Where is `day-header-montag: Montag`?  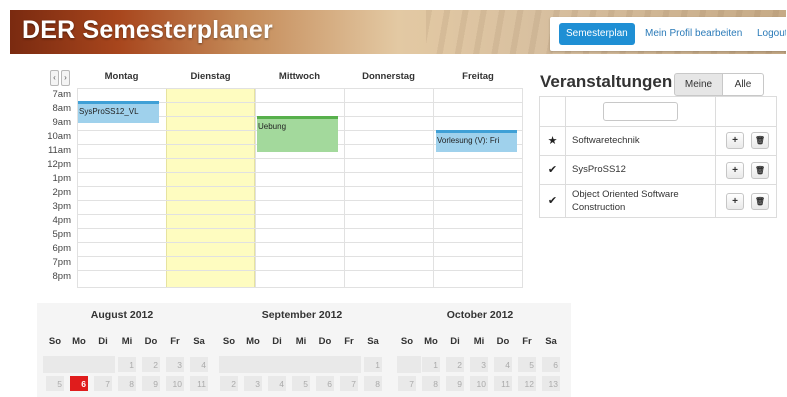
day-header-montag: Montag is located at coordinates (121, 76).